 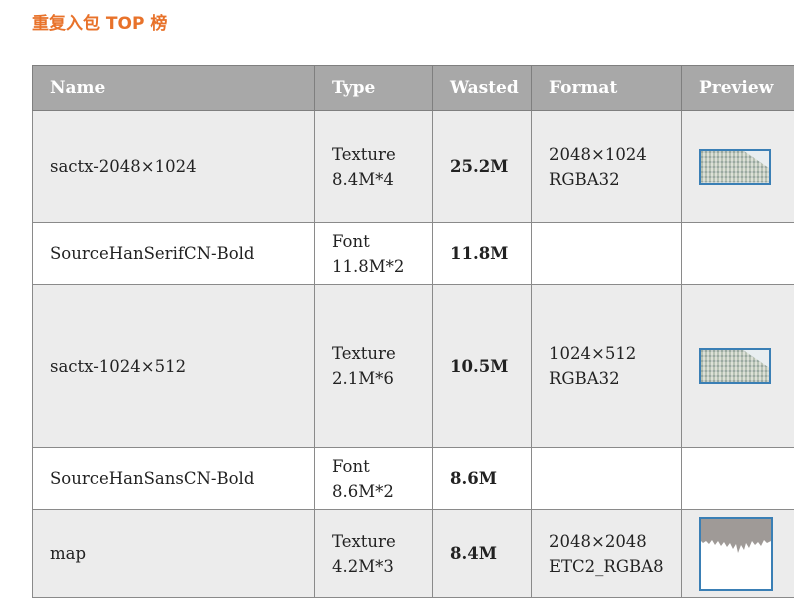 What do you see at coordinates (373, 553) in the screenshot?
I see `cell-type: Texture 4.2M*3` at bounding box center [373, 553].